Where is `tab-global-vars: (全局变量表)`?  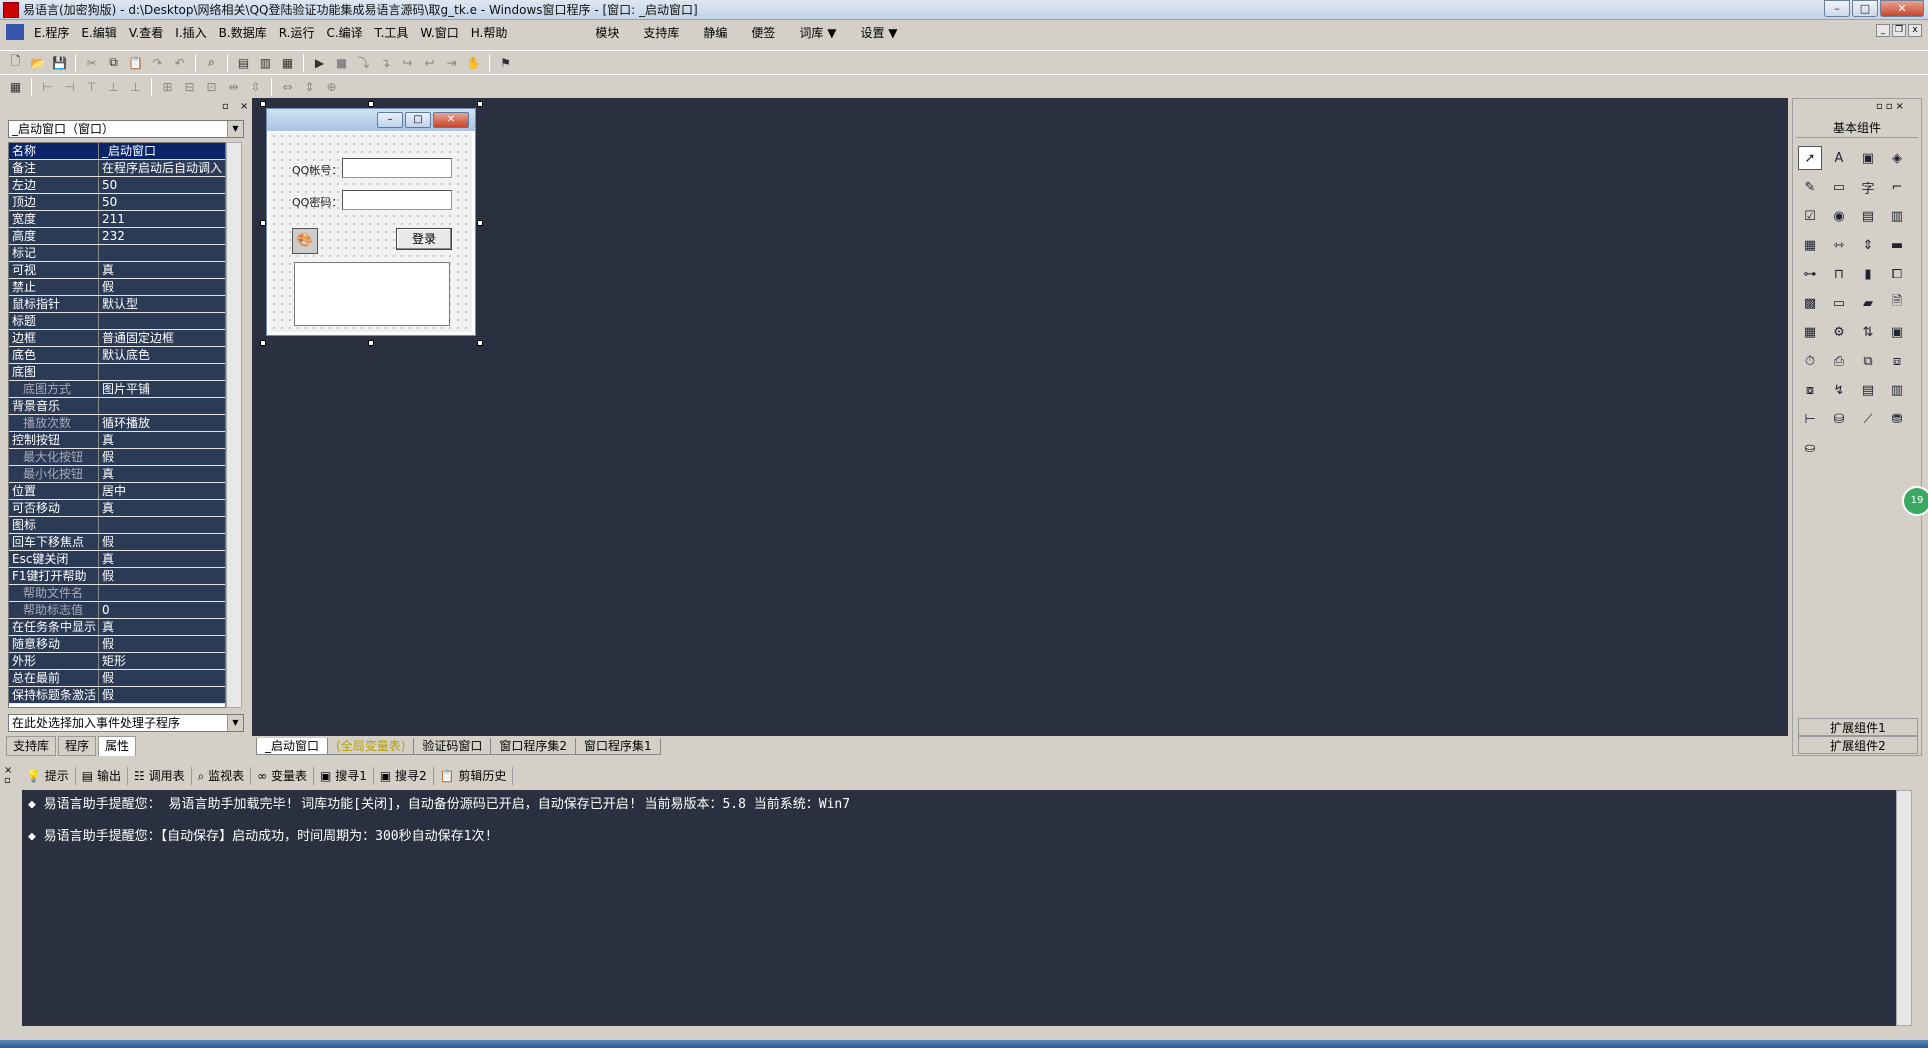 tab-global-vars: (全局变量表) is located at coordinates (370, 746).